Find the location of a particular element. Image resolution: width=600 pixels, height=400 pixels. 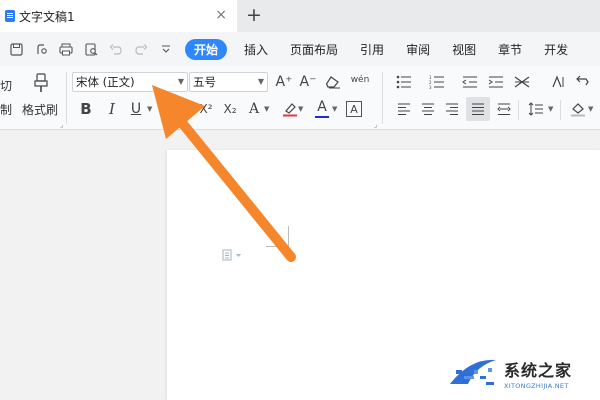

annotation-arrow-icon is located at coordinates (224, 173).